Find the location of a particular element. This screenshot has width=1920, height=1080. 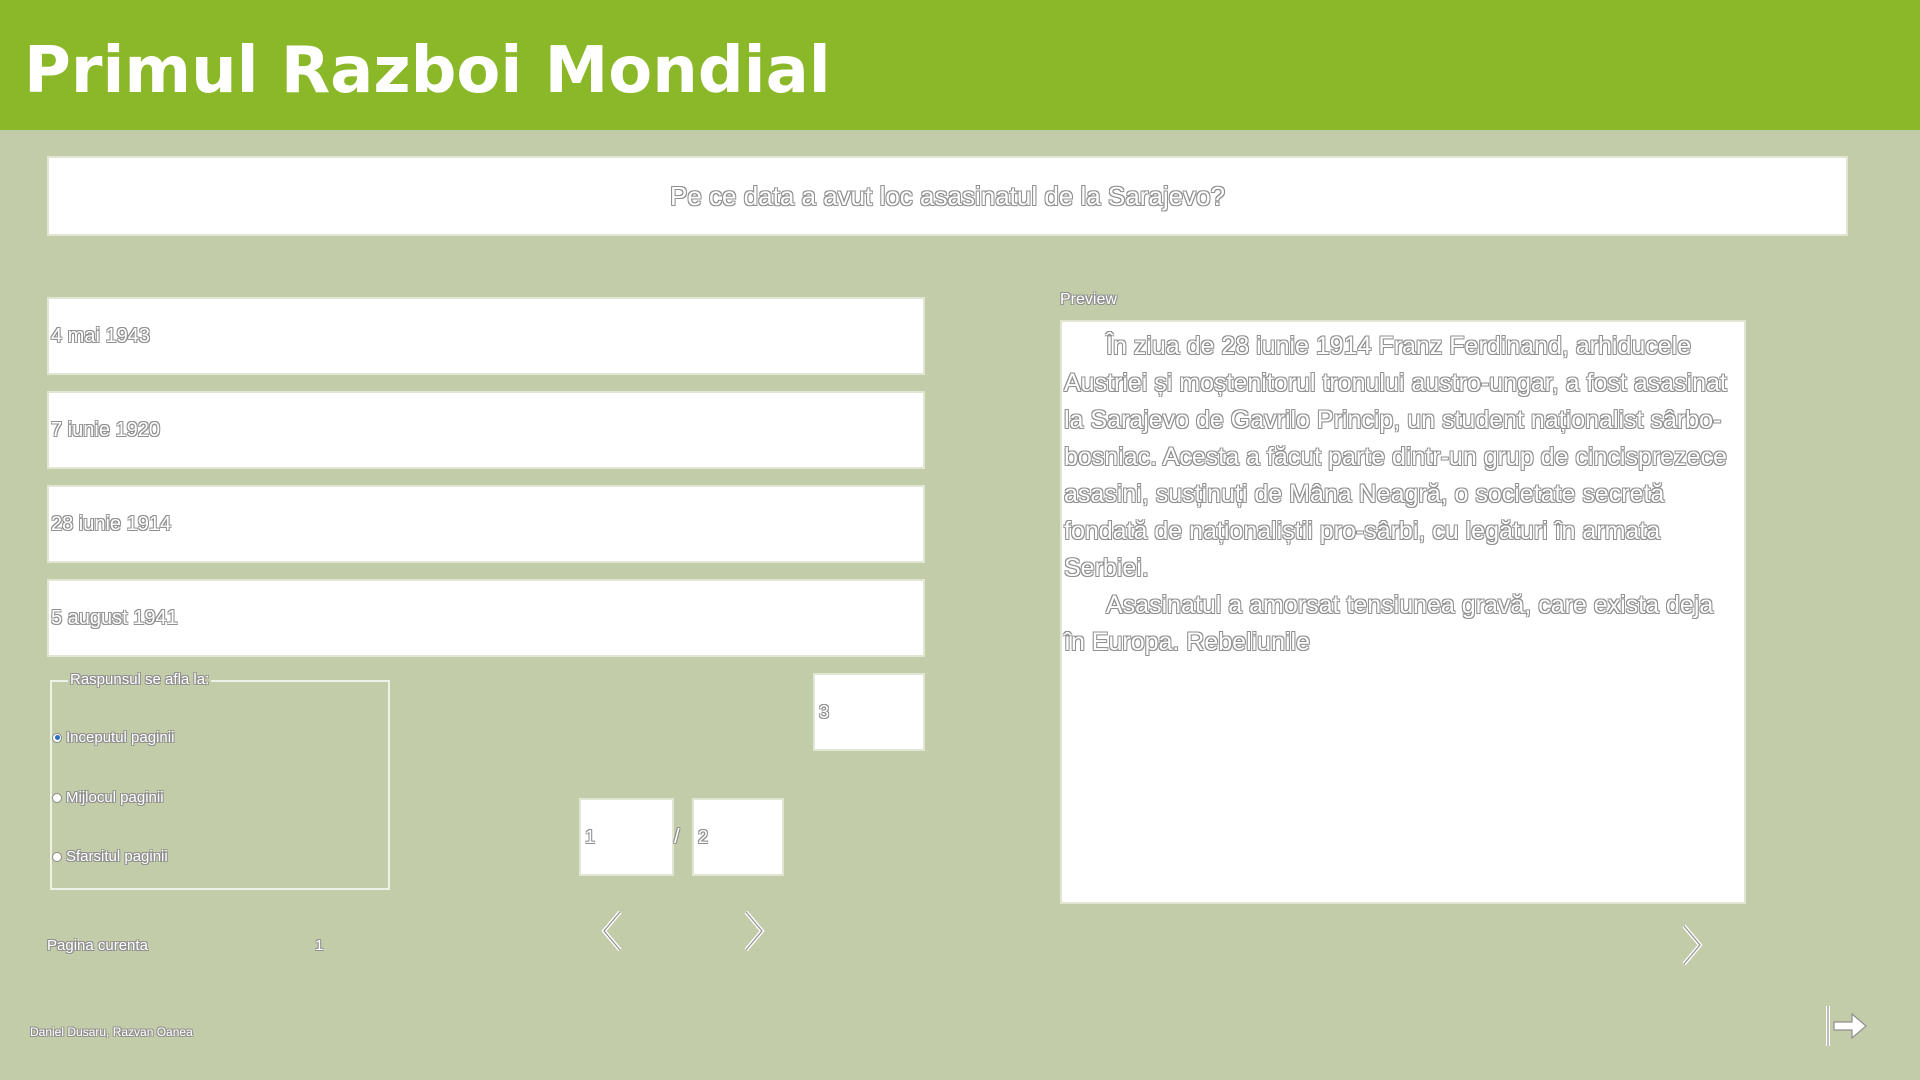

current-page-value: 1 is located at coordinates (319, 945).